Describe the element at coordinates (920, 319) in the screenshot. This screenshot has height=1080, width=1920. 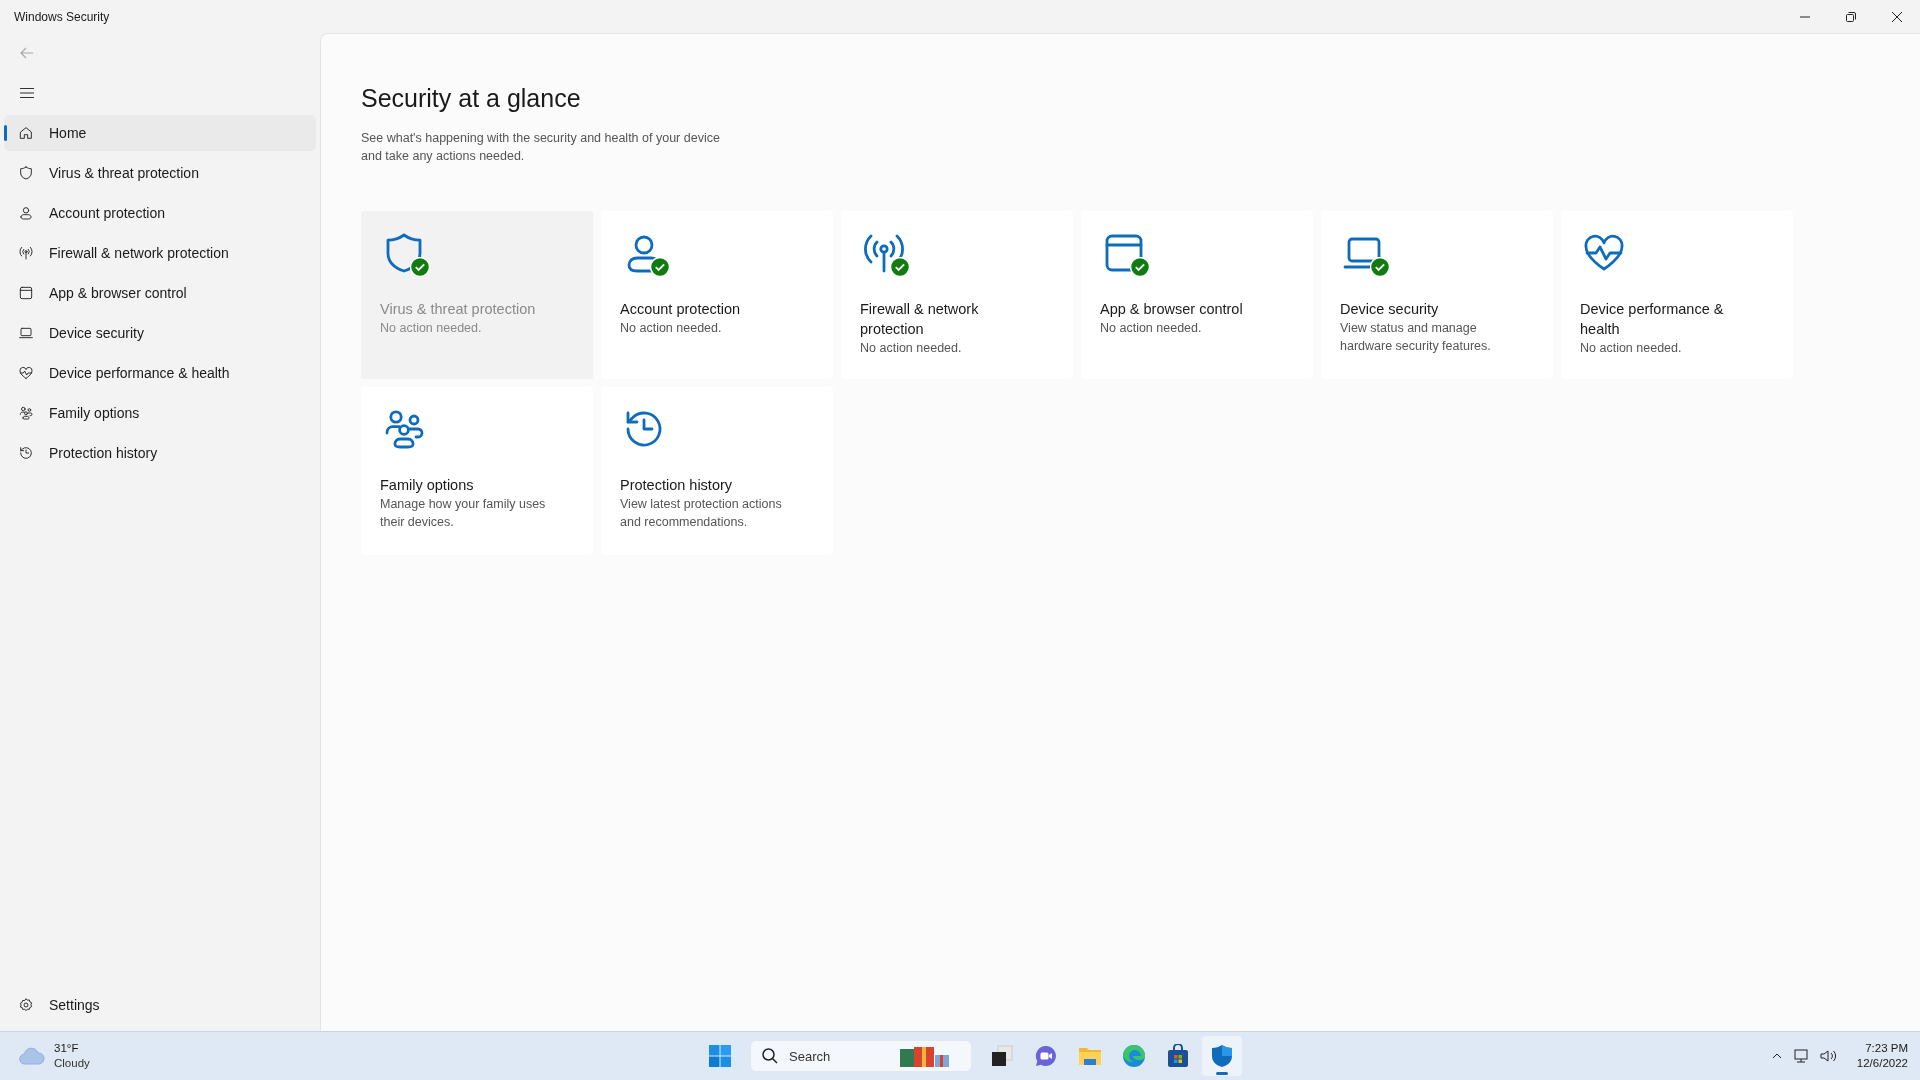
I see `card-title: Firewall & network protection` at that location.